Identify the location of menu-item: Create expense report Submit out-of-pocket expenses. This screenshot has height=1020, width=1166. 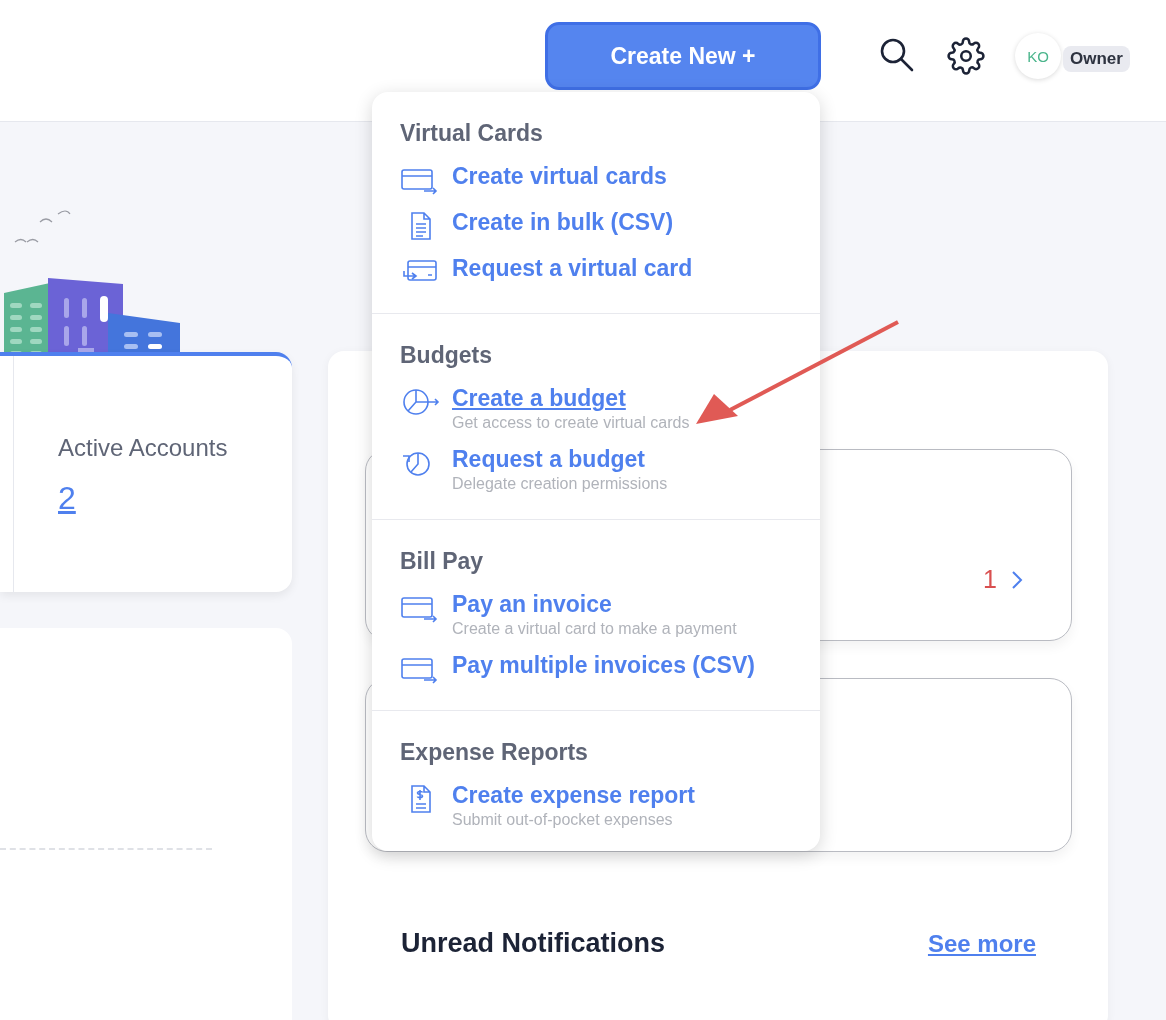
(610, 805).